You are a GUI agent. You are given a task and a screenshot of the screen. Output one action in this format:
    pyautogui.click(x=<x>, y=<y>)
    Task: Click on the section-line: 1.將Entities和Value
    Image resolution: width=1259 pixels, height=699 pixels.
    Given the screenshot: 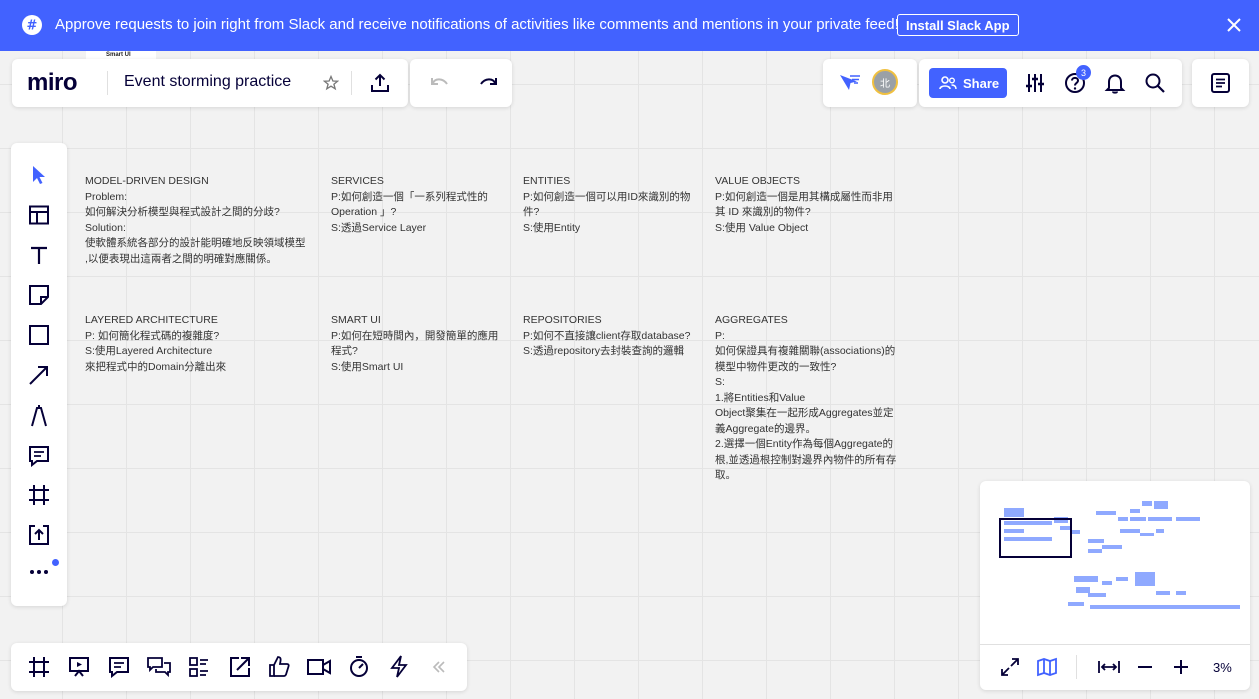 What is the action you would take?
    pyautogui.click(x=760, y=397)
    